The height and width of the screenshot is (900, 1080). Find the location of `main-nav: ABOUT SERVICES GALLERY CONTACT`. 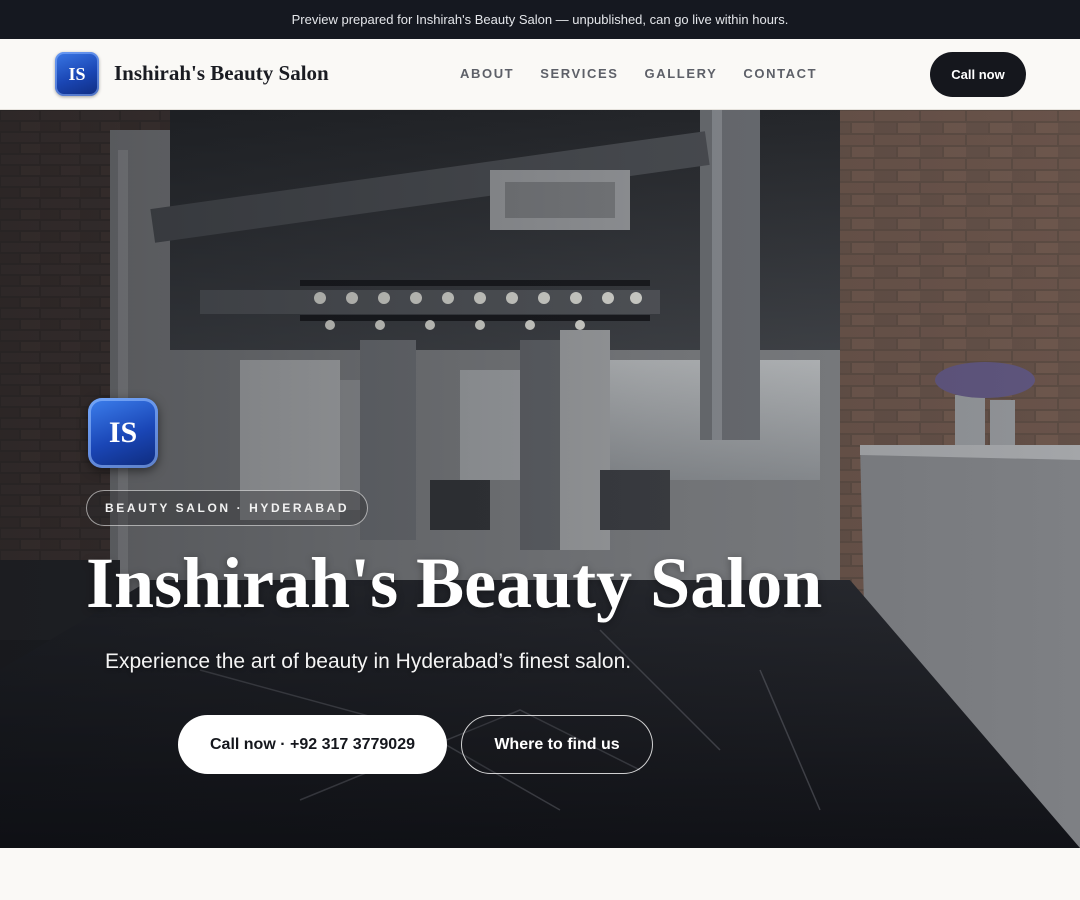

main-nav: ABOUT SERVICES GALLERY CONTACT is located at coordinates (638, 73).